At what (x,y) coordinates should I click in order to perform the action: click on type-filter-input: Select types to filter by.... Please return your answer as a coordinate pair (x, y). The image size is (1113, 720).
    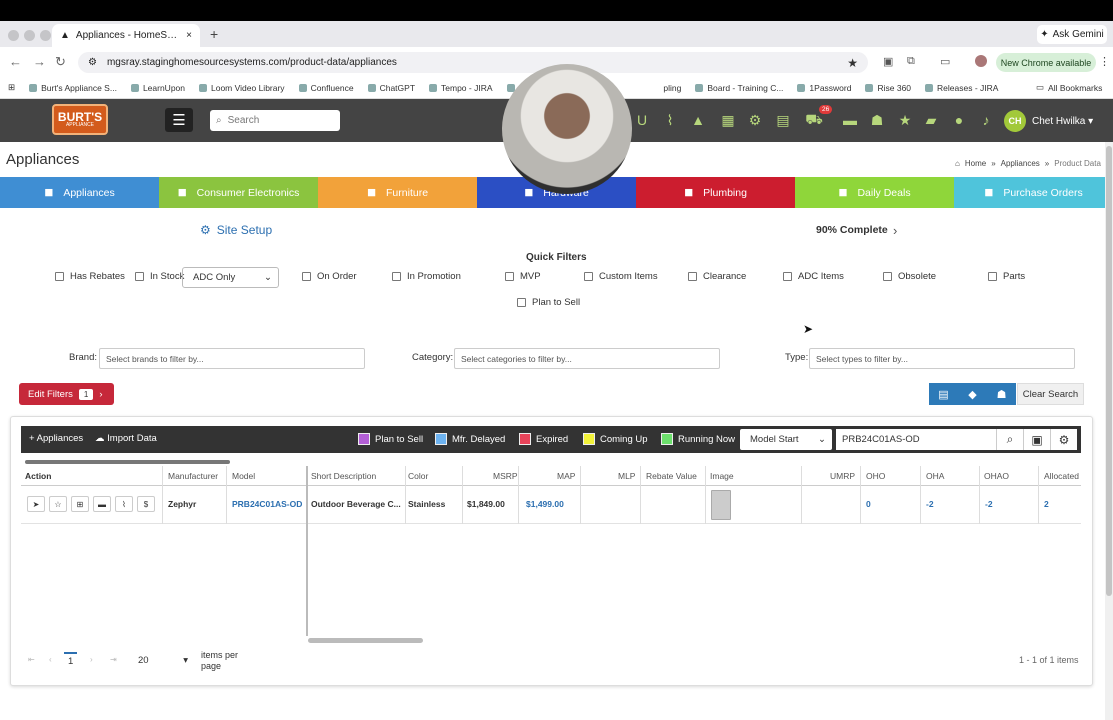
    Looking at the image, I should click on (942, 358).